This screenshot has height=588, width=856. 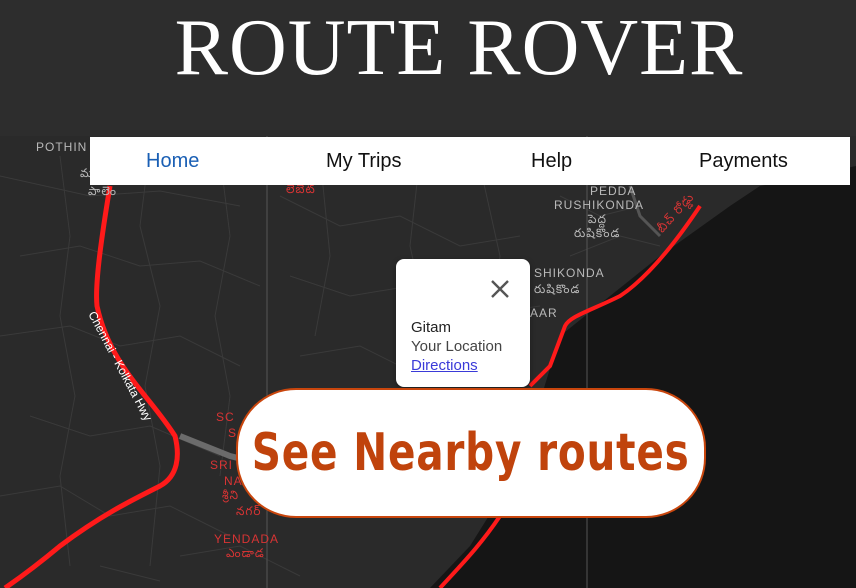 I want to click on map-label-sc: SC, so click(x=225, y=417).